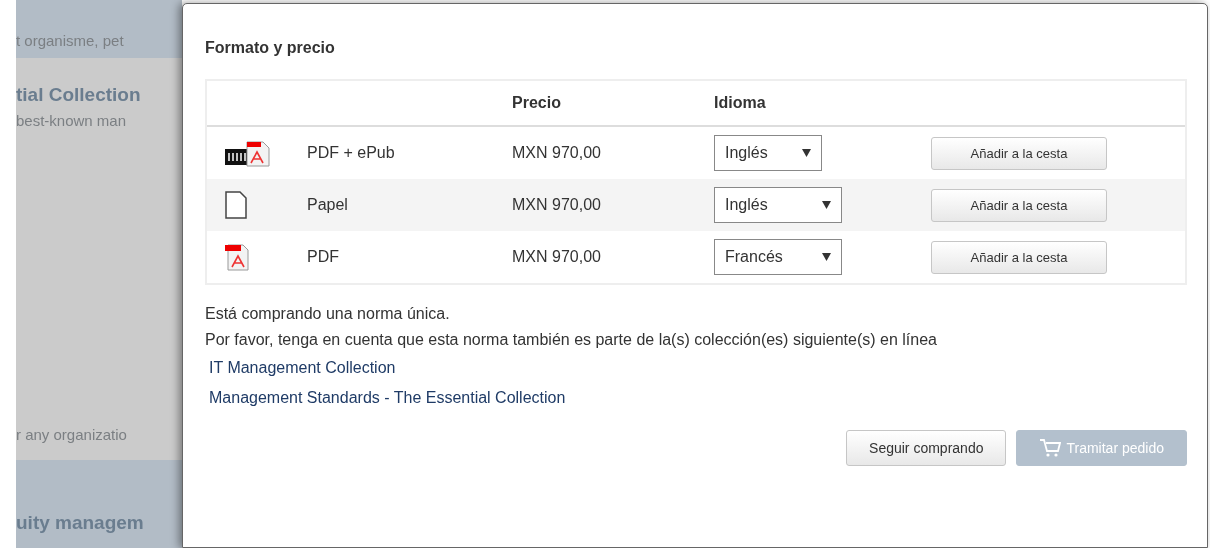 This screenshot has height=548, width=1210. I want to click on collection-link: IT Management Collection, so click(300, 368).